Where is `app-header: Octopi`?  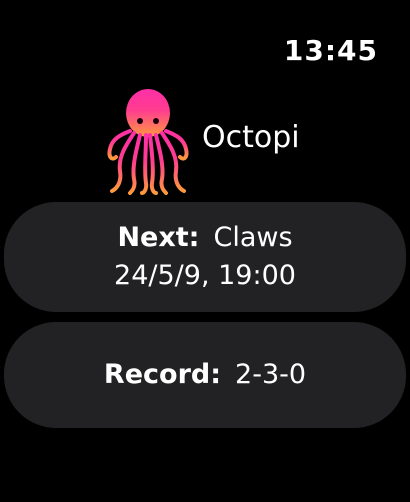 app-header: Octopi is located at coordinates (202, 141).